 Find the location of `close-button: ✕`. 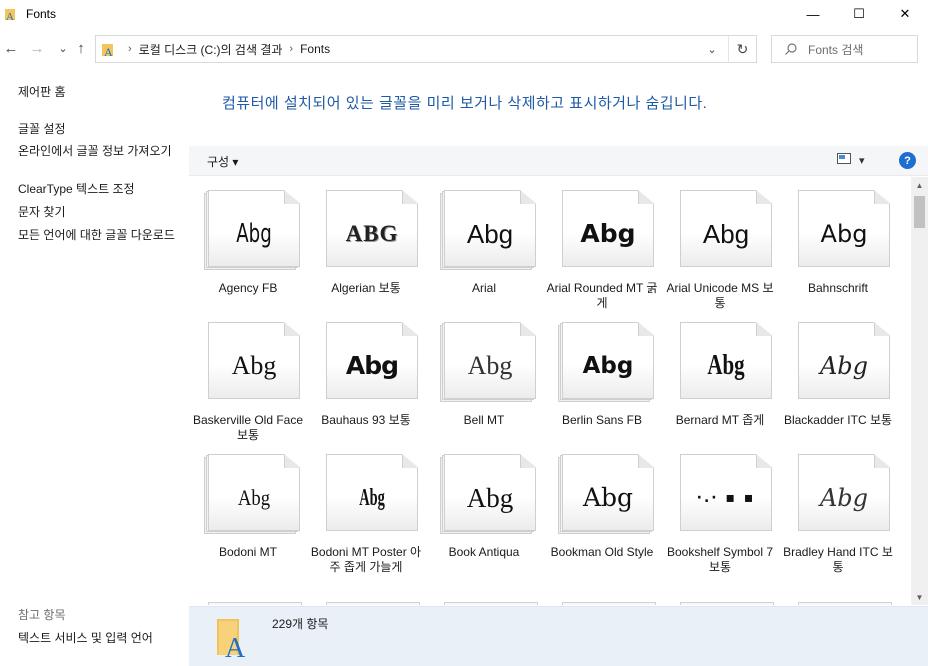

close-button: ✕ is located at coordinates (905, 14).